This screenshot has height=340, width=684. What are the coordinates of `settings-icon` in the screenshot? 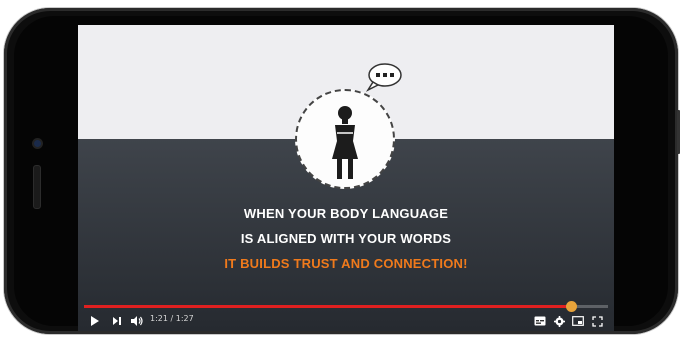 It's located at (559, 321).